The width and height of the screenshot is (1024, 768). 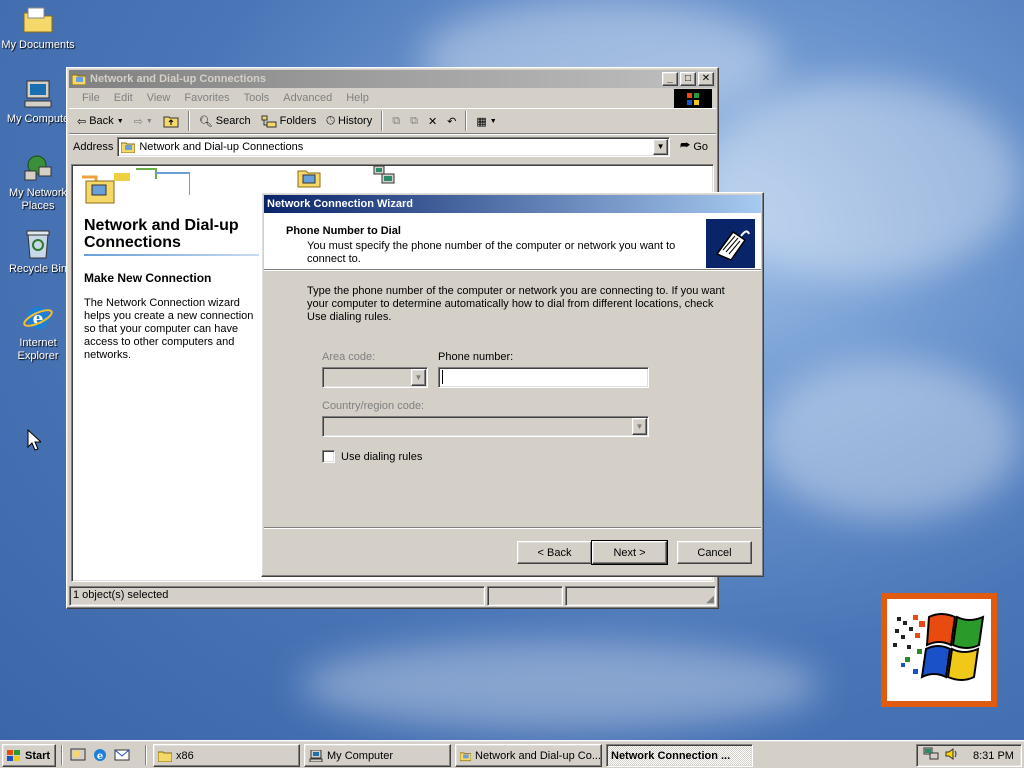 What do you see at coordinates (661, 146) in the screenshot?
I see `address-dropdown-button: ▼` at bounding box center [661, 146].